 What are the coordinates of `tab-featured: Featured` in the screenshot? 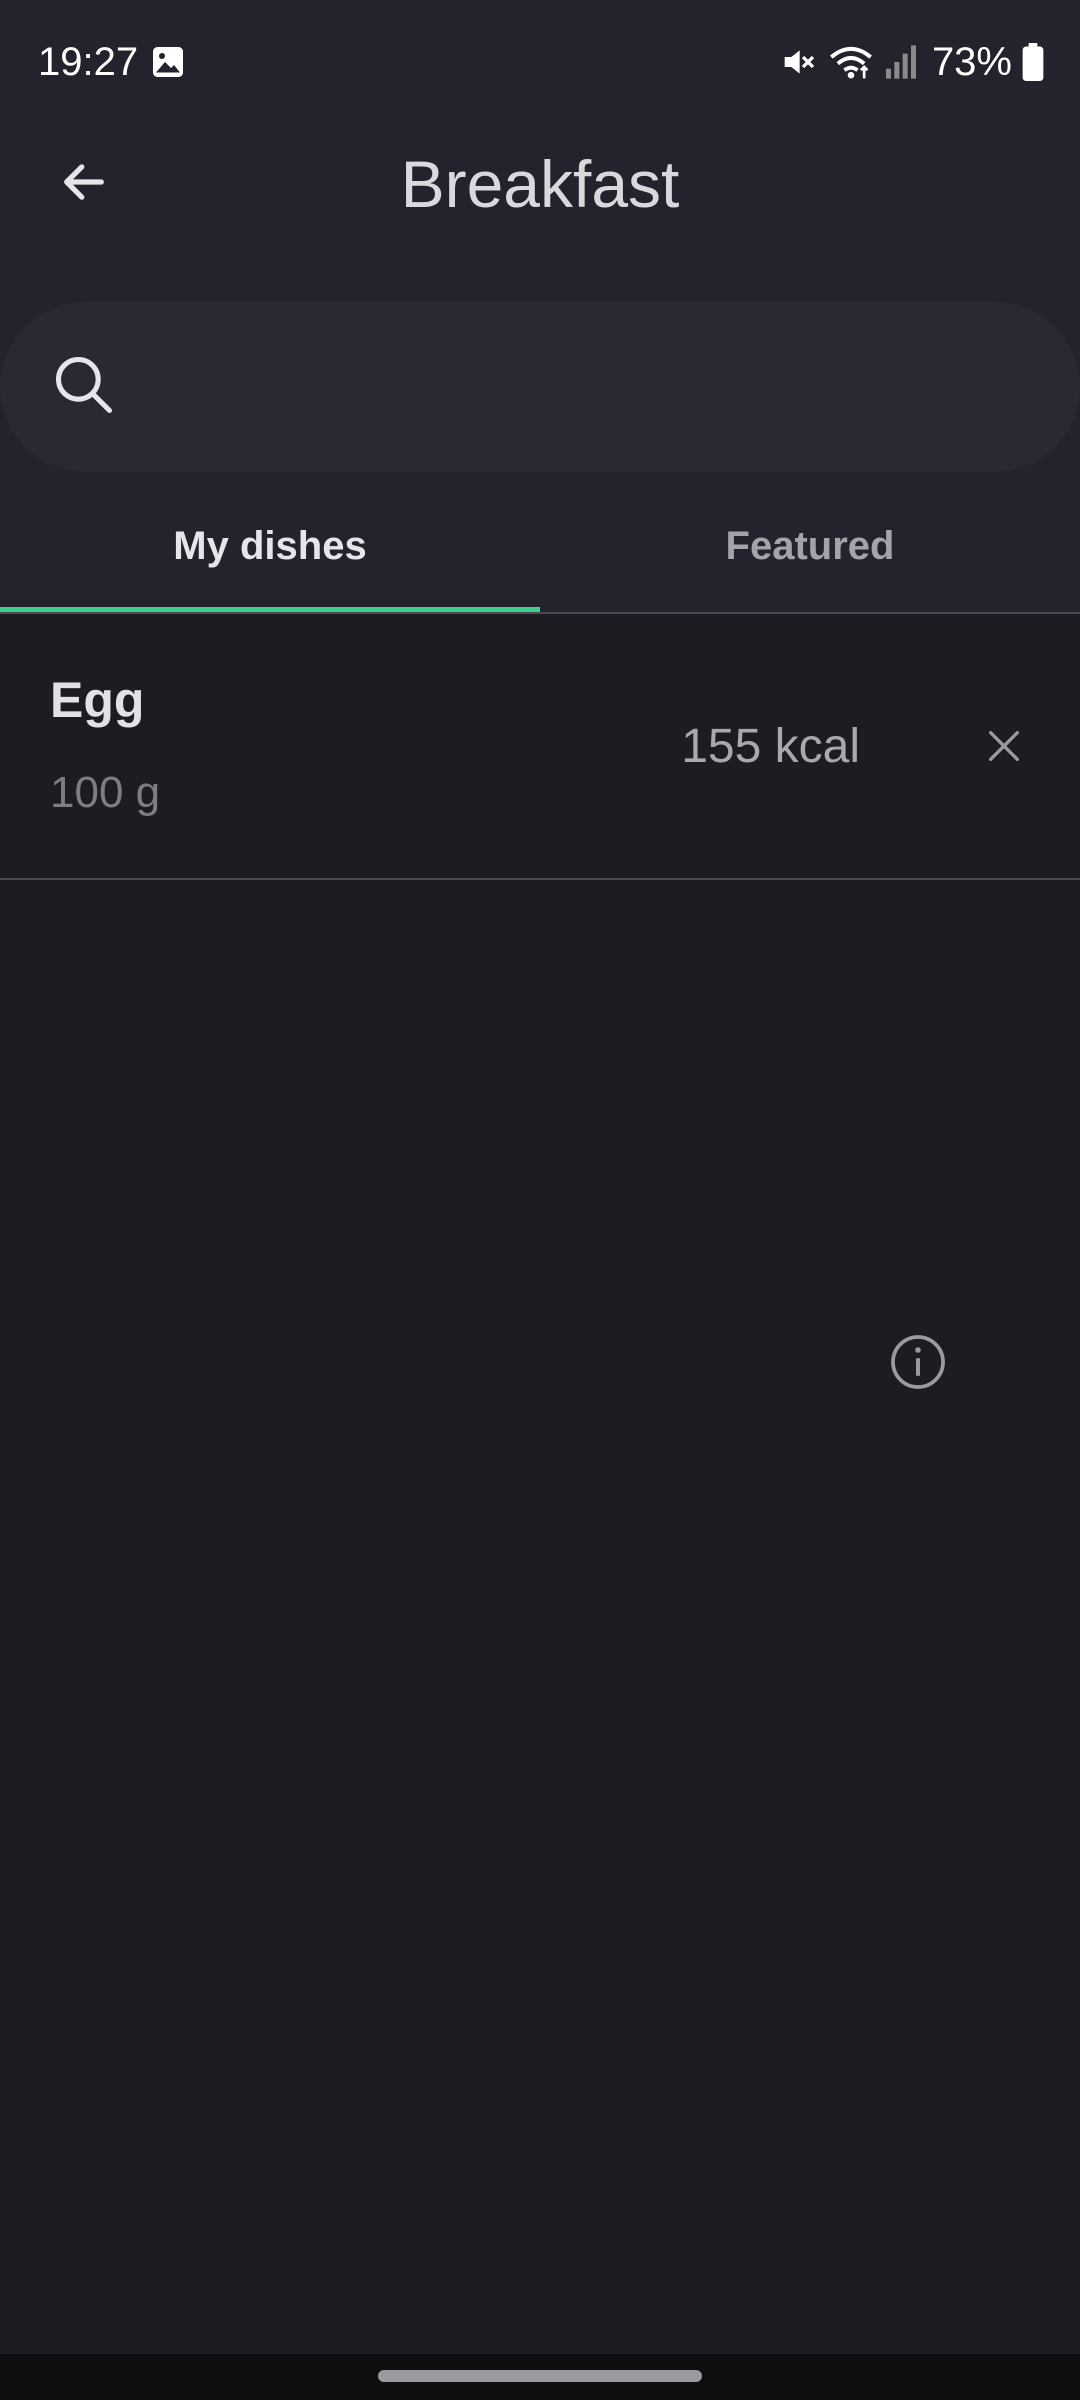 It's located at (810, 546).